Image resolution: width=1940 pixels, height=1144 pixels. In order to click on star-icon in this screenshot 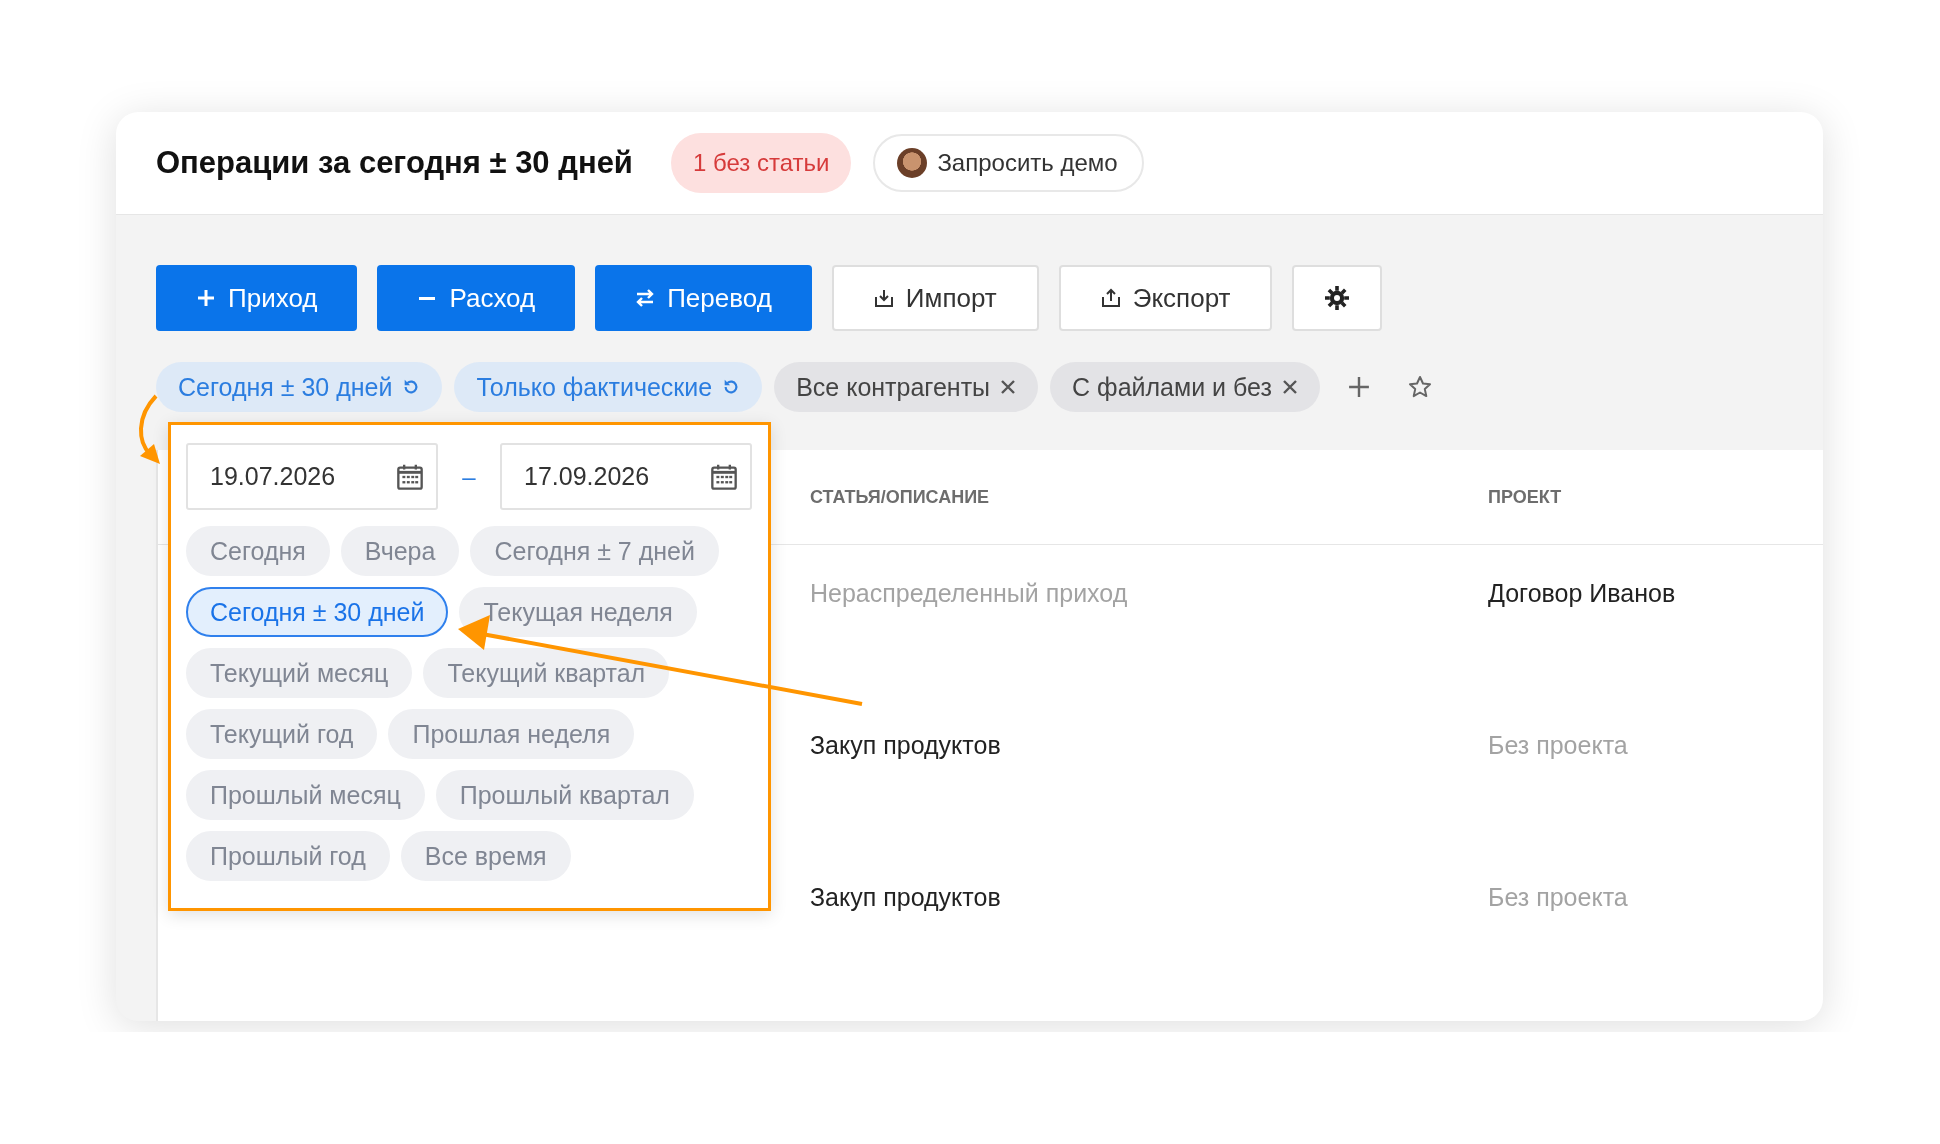, I will do `click(1419, 387)`.